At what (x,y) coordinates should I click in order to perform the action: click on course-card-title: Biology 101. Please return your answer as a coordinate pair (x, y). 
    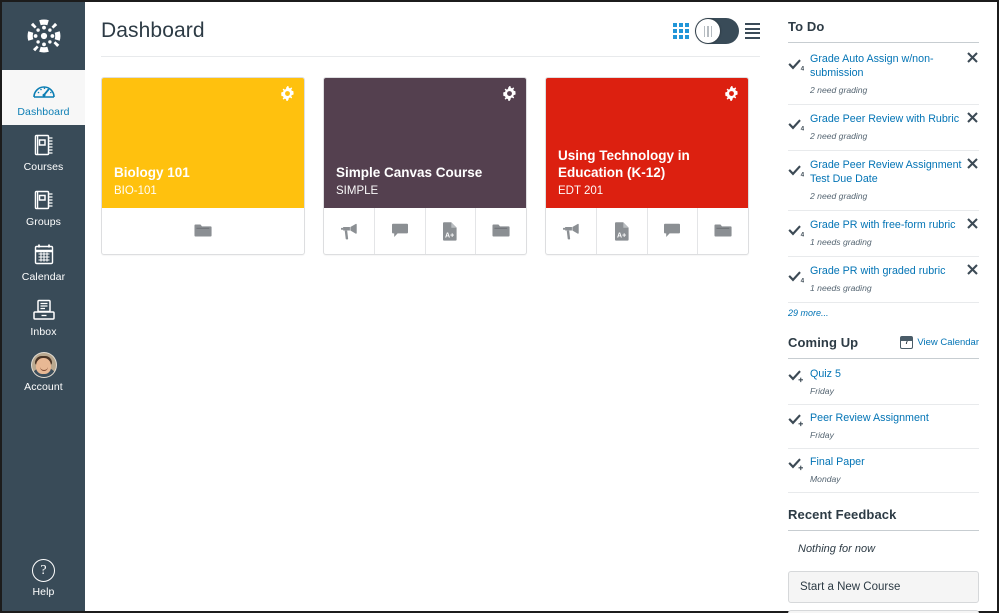
    Looking at the image, I should click on (203, 172).